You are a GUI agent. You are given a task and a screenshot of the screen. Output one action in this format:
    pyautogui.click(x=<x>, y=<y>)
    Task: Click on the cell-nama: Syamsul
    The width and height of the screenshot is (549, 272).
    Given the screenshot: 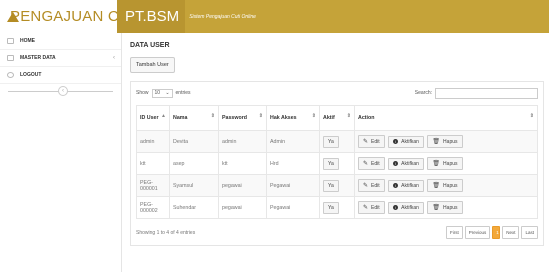 What is the action you would take?
    pyautogui.click(x=194, y=185)
    